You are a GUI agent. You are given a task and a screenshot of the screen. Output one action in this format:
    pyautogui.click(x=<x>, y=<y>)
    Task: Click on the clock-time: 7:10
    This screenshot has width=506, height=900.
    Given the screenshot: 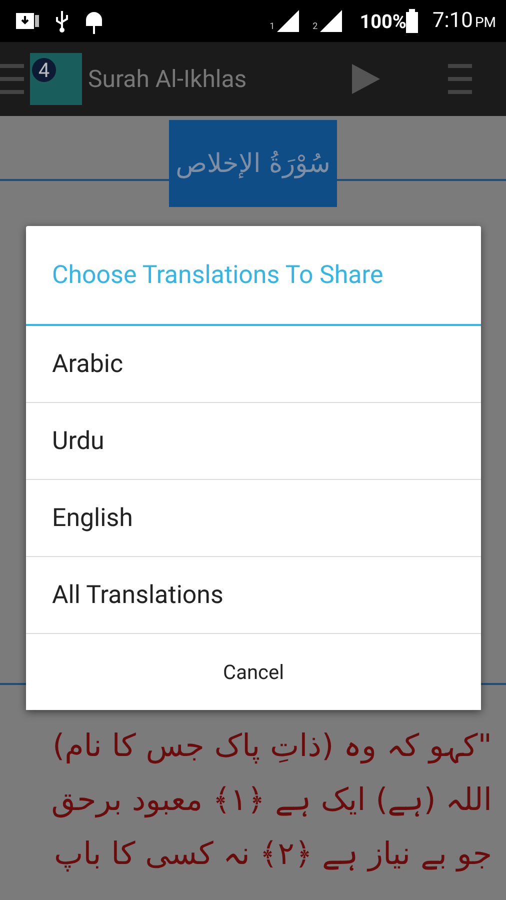 What is the action you would take?
    pyautogui.click(x=452, y=21)
    